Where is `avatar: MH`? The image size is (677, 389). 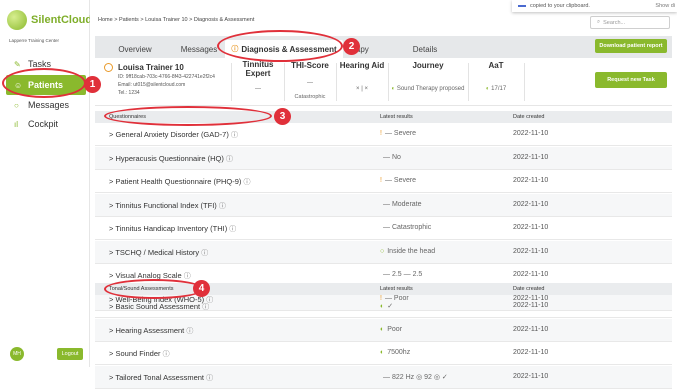
avatar: MH is located at coordinates (17, 354).